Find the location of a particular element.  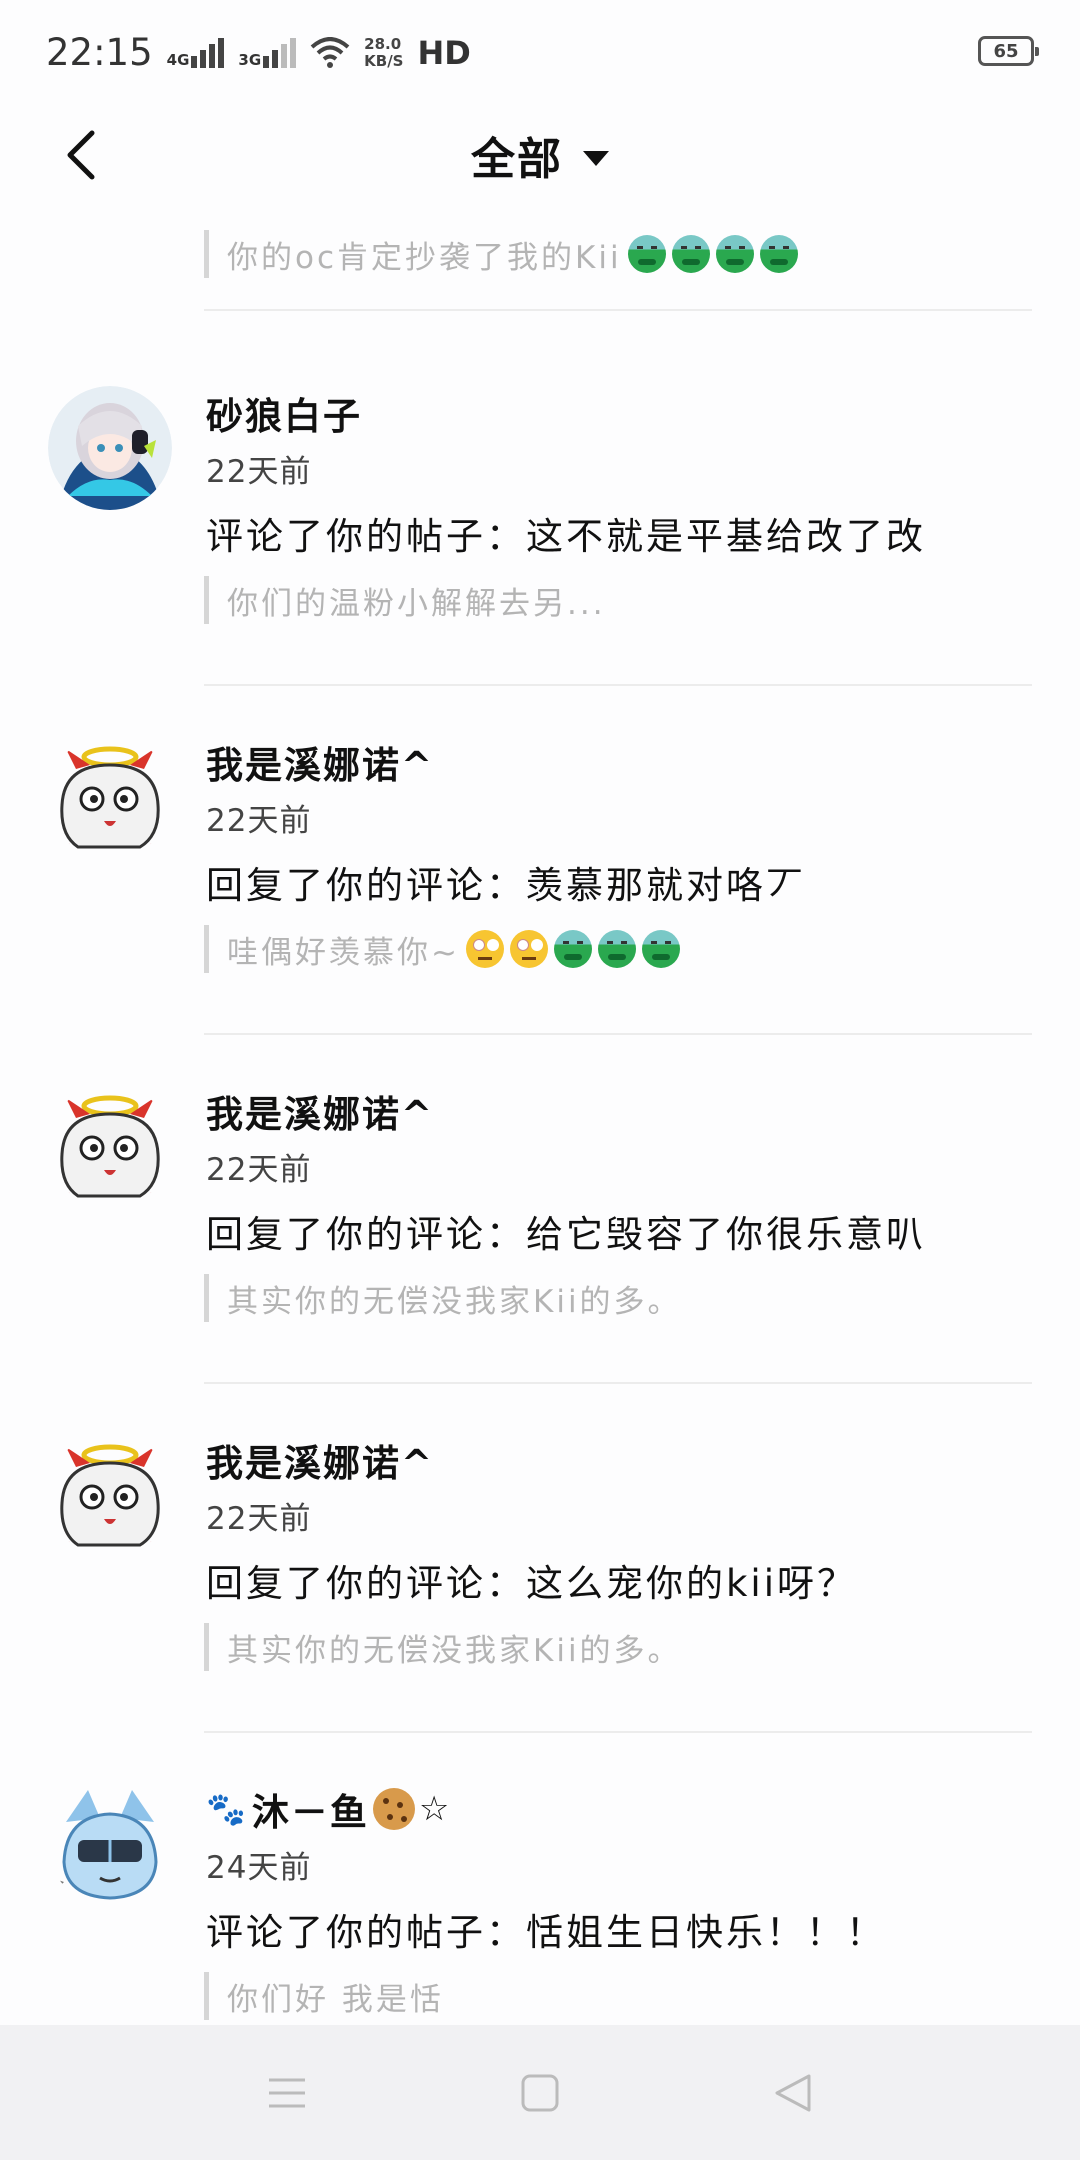

system-nav-bar is located at coordinates (540, 2092).